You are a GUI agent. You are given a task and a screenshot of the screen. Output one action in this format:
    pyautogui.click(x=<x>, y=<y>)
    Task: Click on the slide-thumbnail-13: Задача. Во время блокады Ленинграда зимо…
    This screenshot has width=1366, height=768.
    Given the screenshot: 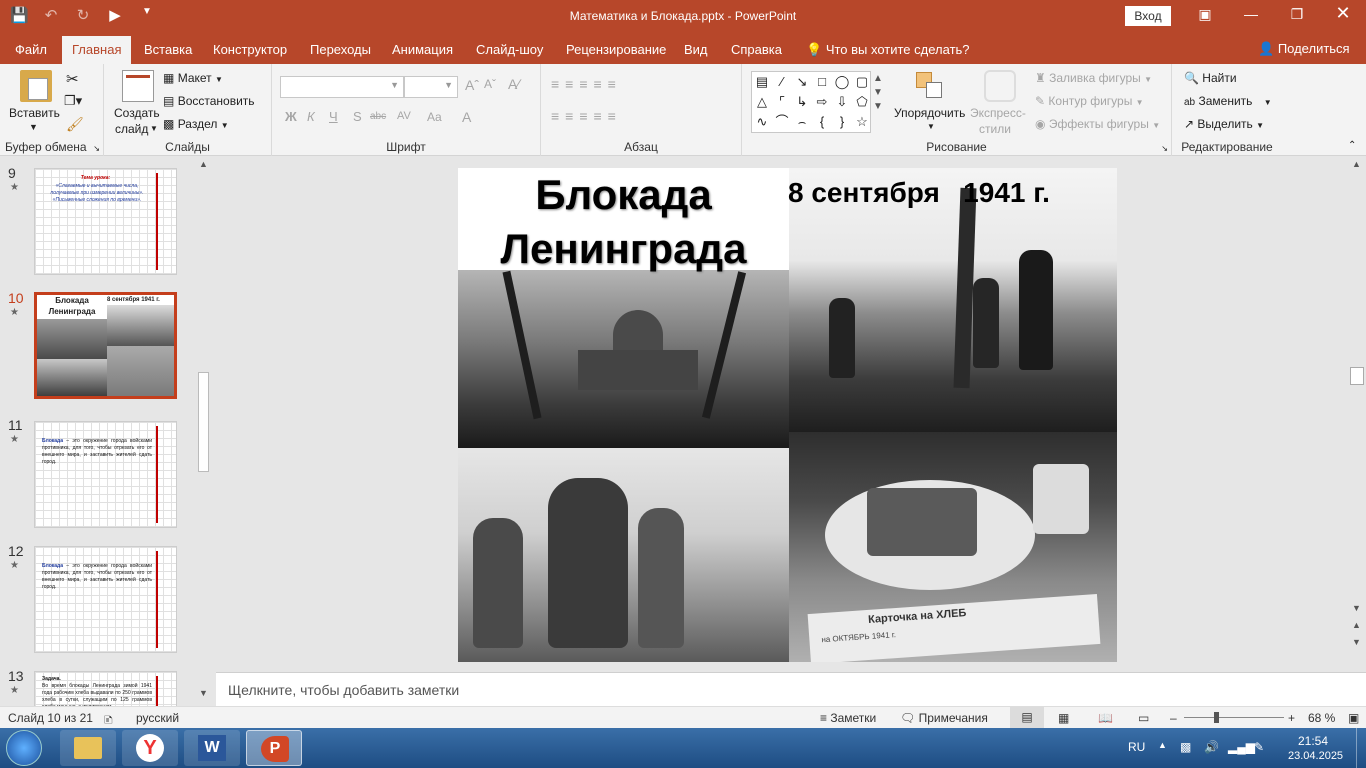 What is the action you would take?
    pyautogui.click(x=105, y=689)
    